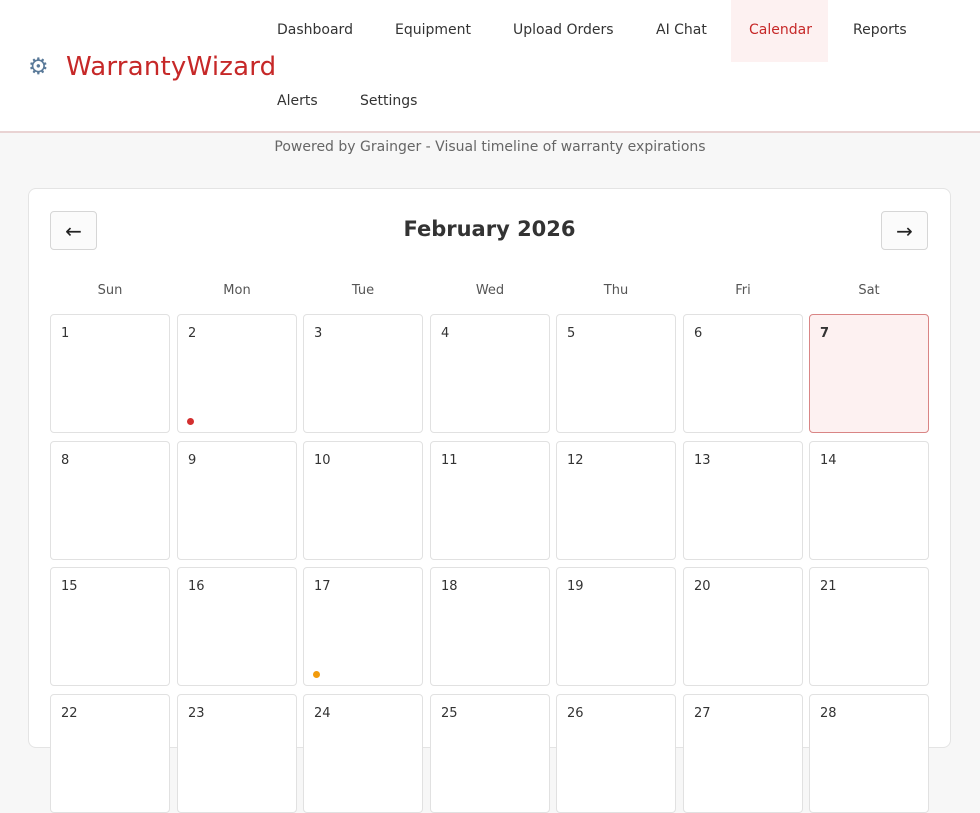 The height and width of the screenshot is (813, 980). What do you see at coordinates (825, 333) in the screenshot?
I see `day-number: 7` at bounding box center [825, 333].